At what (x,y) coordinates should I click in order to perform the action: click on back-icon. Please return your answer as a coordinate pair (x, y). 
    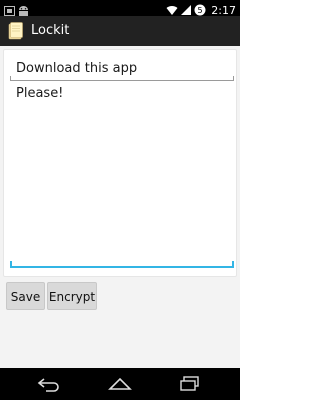
    Looking at the image, I should click on (49, 386).